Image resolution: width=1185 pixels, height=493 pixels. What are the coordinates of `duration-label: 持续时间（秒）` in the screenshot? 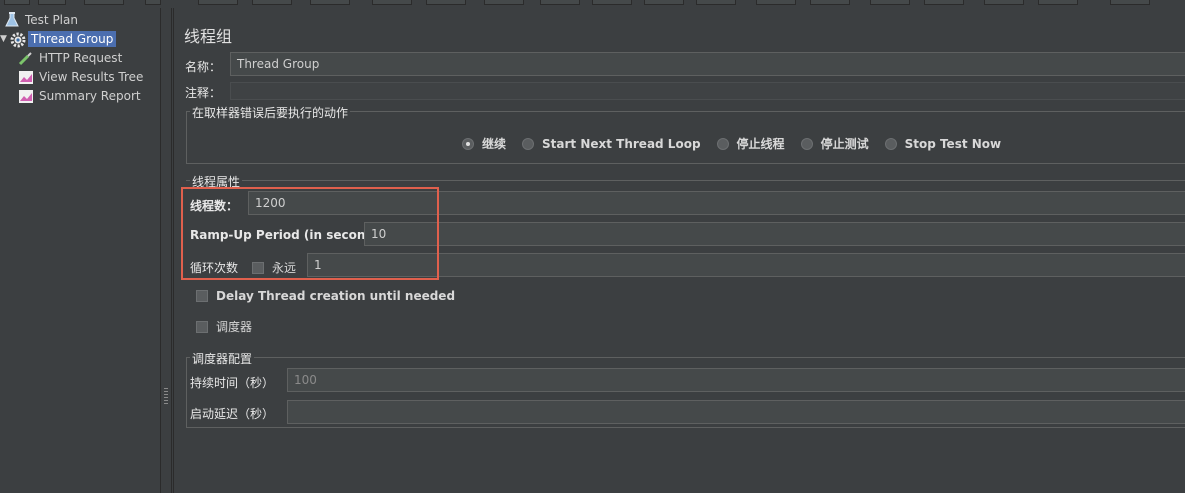 It's located at (232, 383).